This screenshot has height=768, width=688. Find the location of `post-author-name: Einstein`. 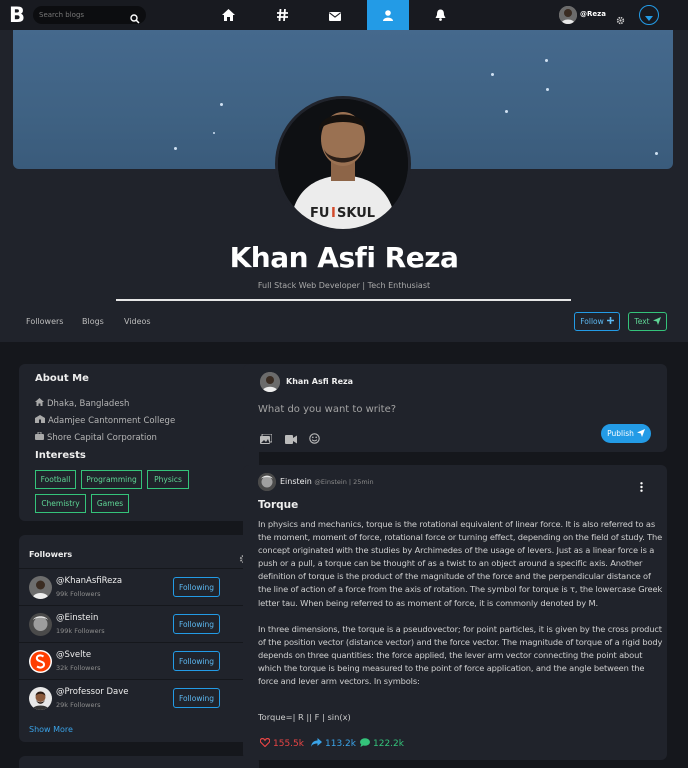

post-author-name: Einstein is located at coordinates (296, 481).